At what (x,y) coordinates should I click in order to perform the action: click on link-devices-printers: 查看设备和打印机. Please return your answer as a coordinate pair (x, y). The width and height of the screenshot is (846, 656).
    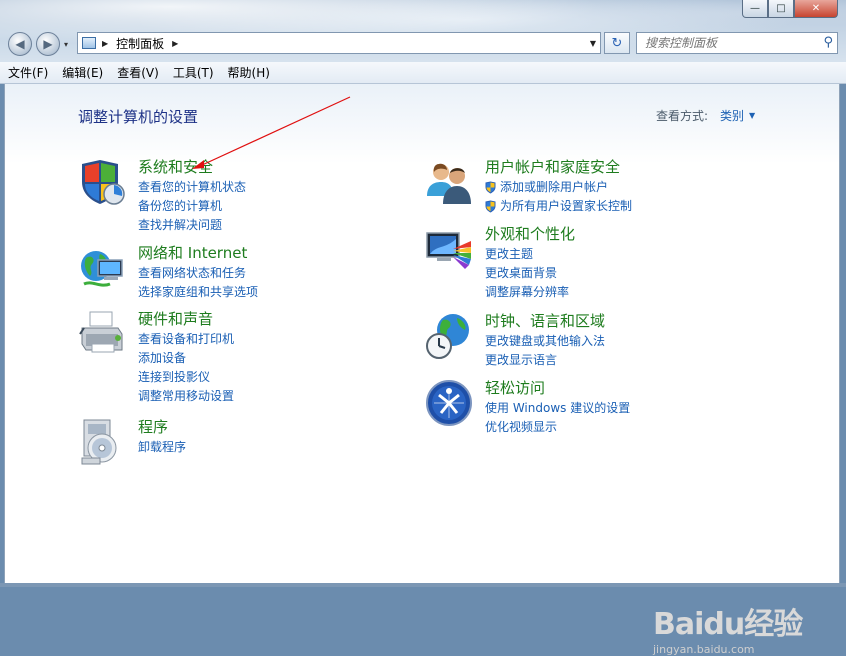
    Looking at the image, I should click on (186, 339).